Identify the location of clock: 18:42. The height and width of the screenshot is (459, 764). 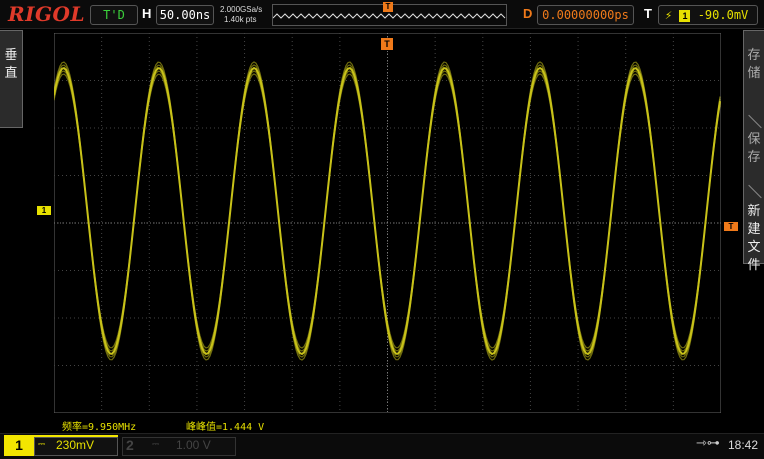
(743, 445).